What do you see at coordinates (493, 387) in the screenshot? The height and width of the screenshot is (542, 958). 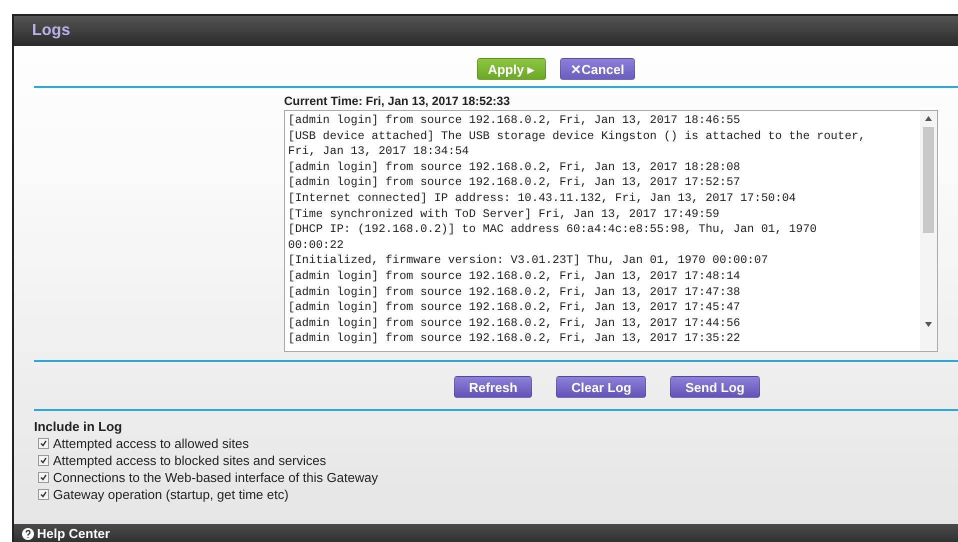 I see `log-action-button: Refresh` at bounding box center [493, 387].